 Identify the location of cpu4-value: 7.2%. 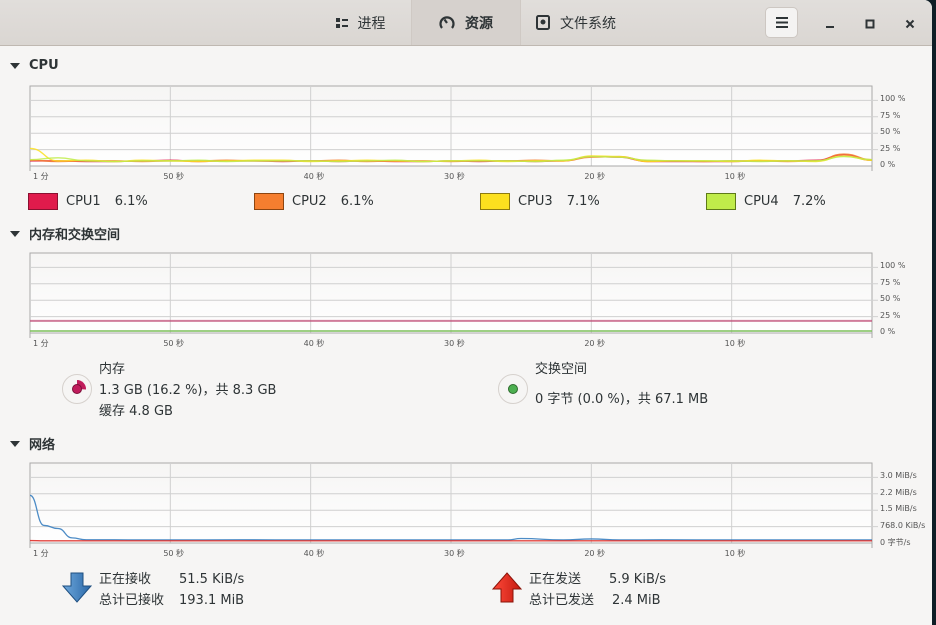
(809, 201).